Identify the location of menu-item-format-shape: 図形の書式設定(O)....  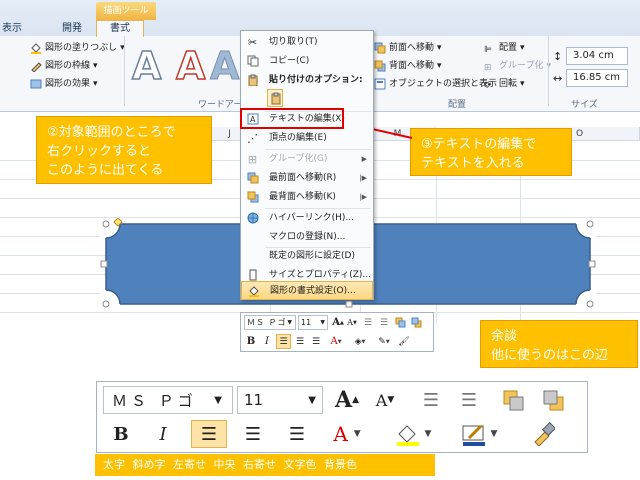
(307, 290).